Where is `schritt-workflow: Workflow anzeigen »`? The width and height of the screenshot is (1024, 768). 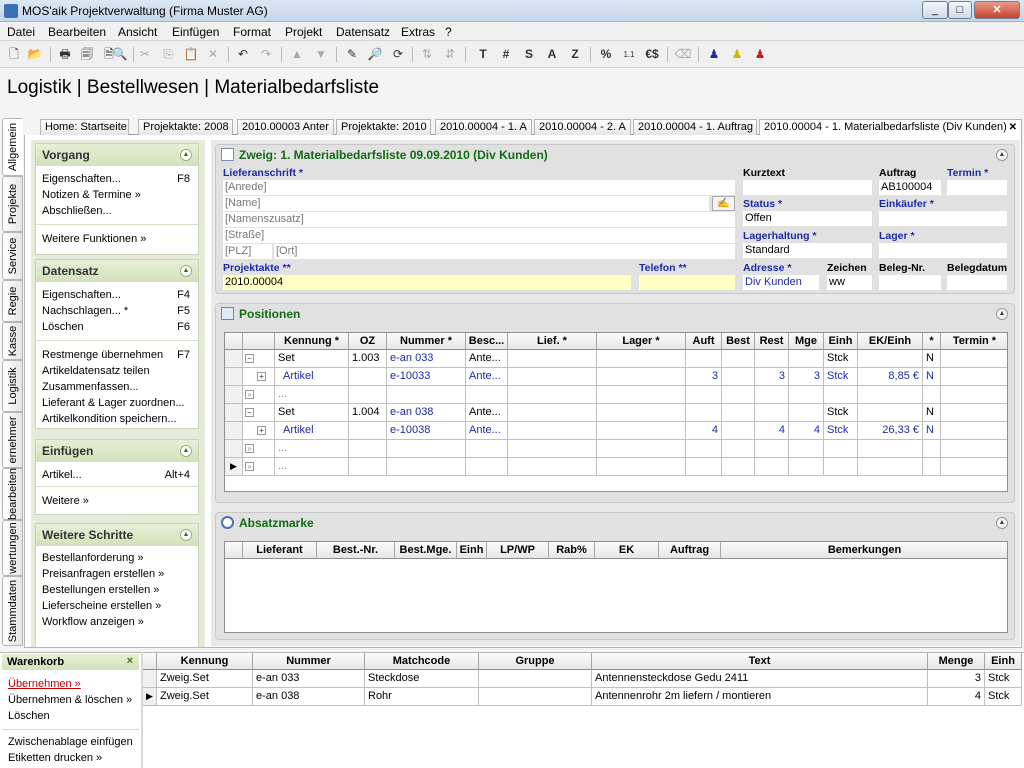
schritt-workflow: Workflow anzeigen » is located at coordinates (93, 622).